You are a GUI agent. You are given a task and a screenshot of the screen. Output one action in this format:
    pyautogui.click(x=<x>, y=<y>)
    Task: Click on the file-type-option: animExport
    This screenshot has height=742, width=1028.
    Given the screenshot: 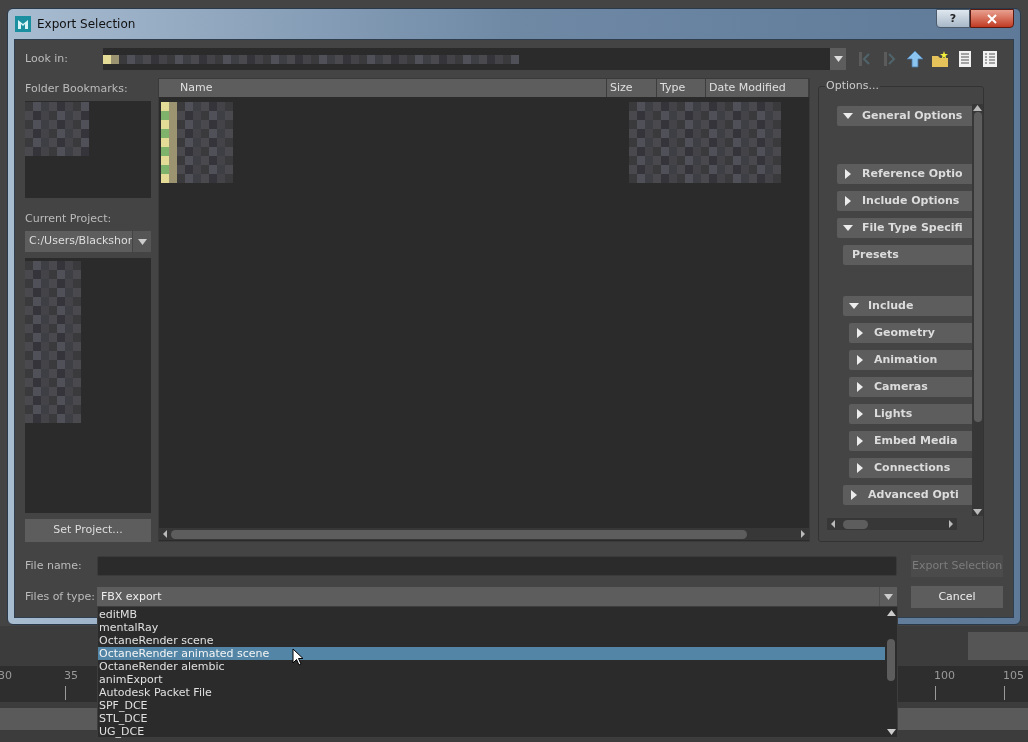 What is the action you would take?
    pyautogui.click(x=491, y=679)
    